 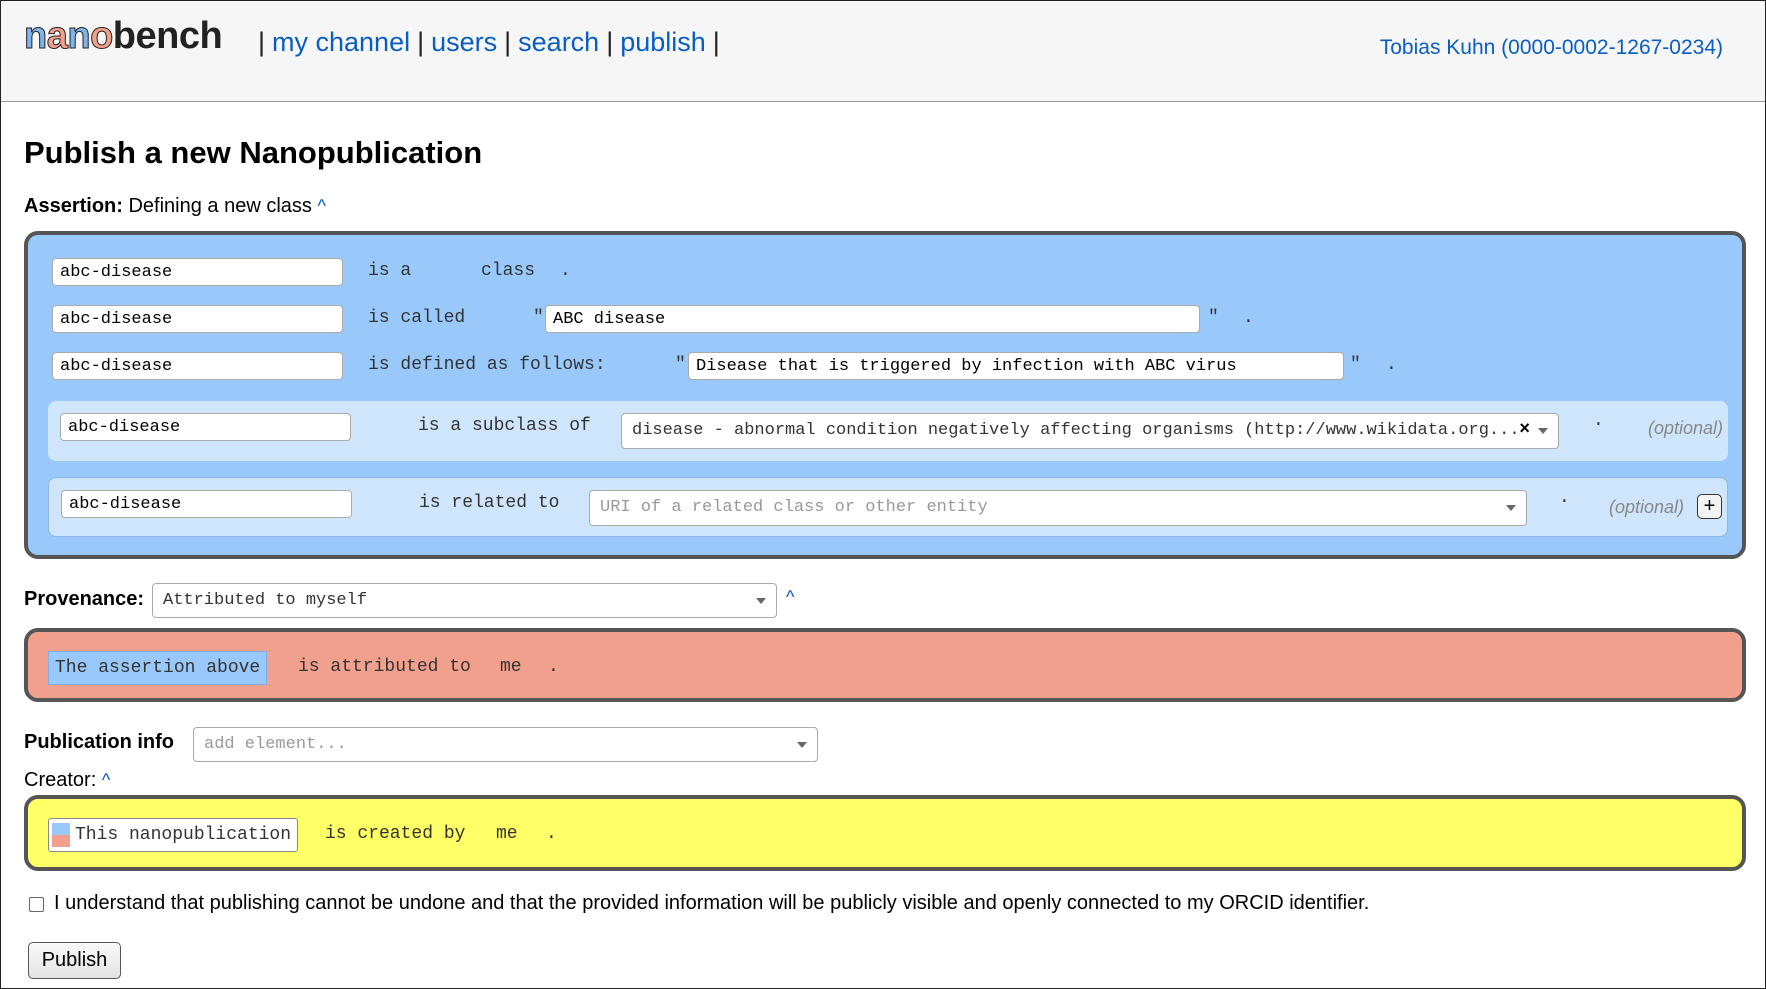 I want to click on subject-input-row1: abc-disease, so click(x=197, y=272).